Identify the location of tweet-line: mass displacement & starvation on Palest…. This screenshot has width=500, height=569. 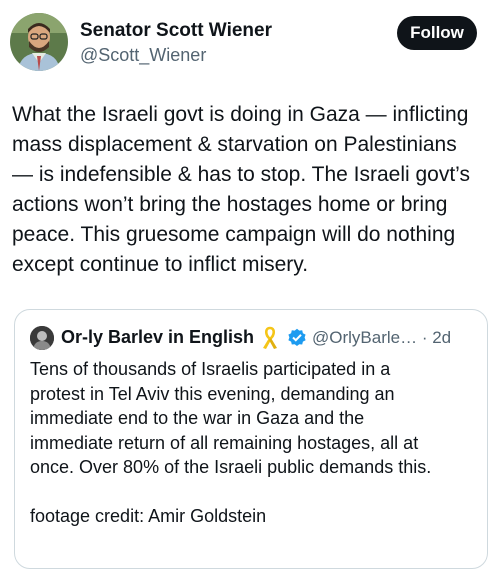
(234, 144).